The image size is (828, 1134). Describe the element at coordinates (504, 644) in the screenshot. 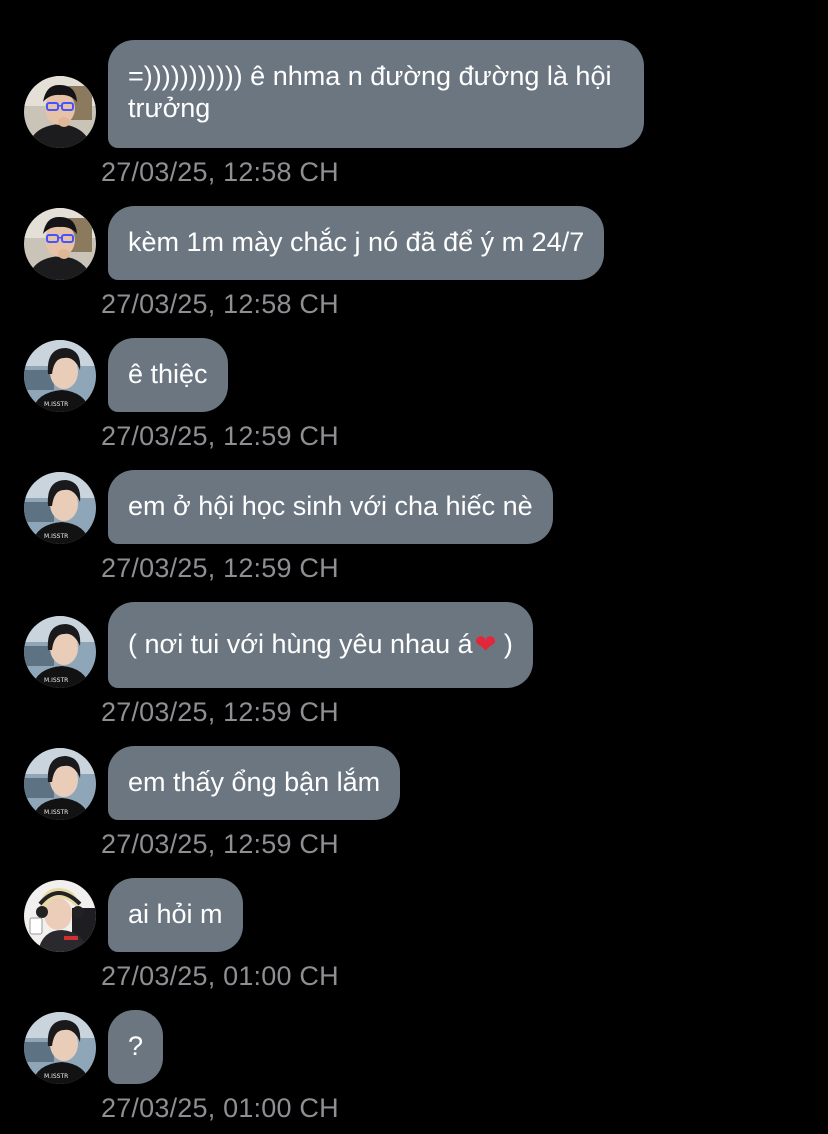

I see `message-text-end: )` at that location.